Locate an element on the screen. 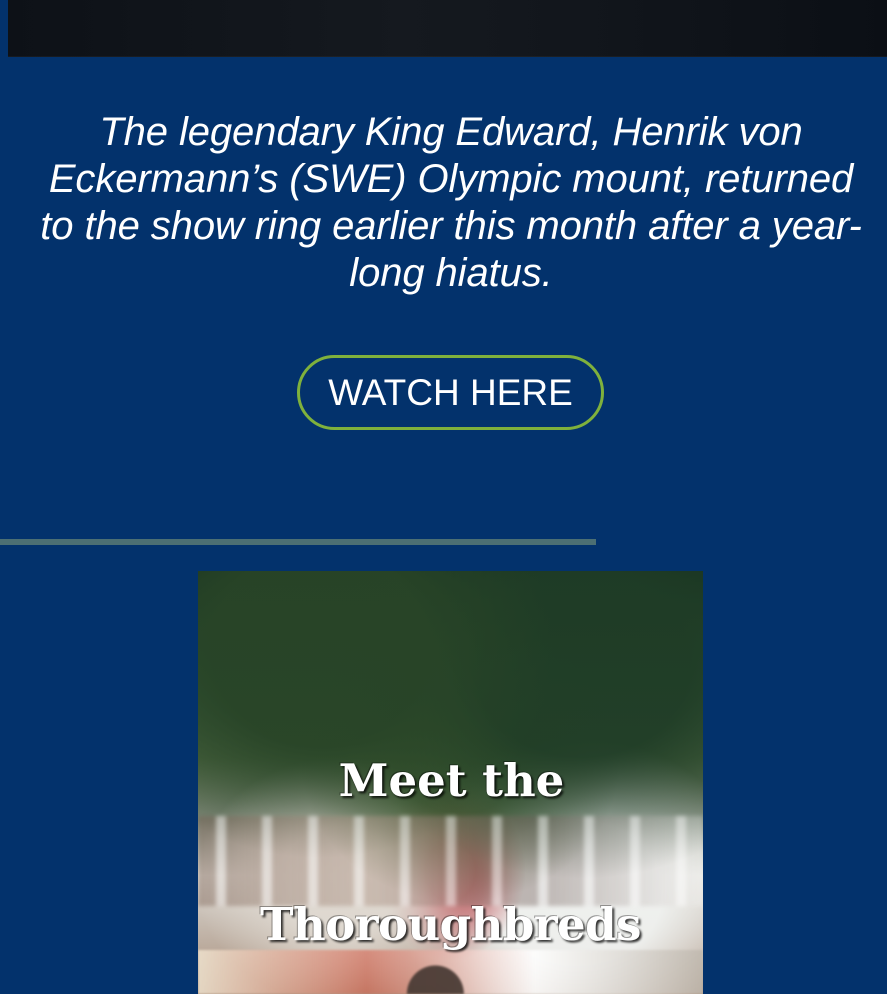 The image size is (887, 994). feature-title-line-2: Thoroughbreds is located at coordinates (450, 924).